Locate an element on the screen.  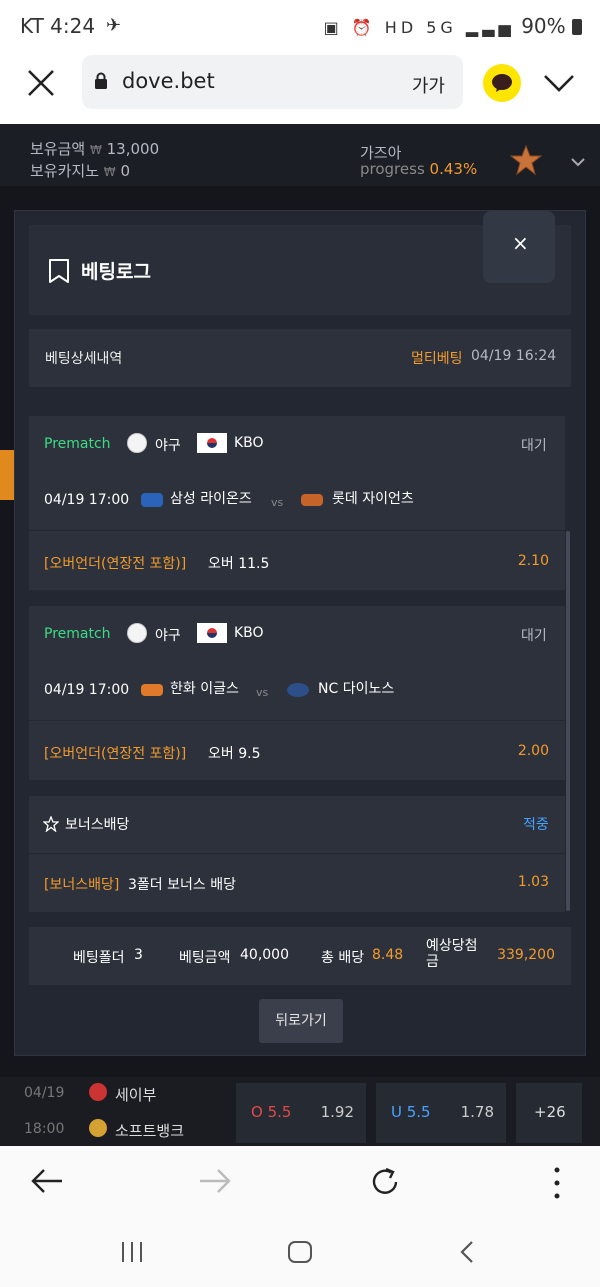
battery-icon is located at coordinates (577, 27).